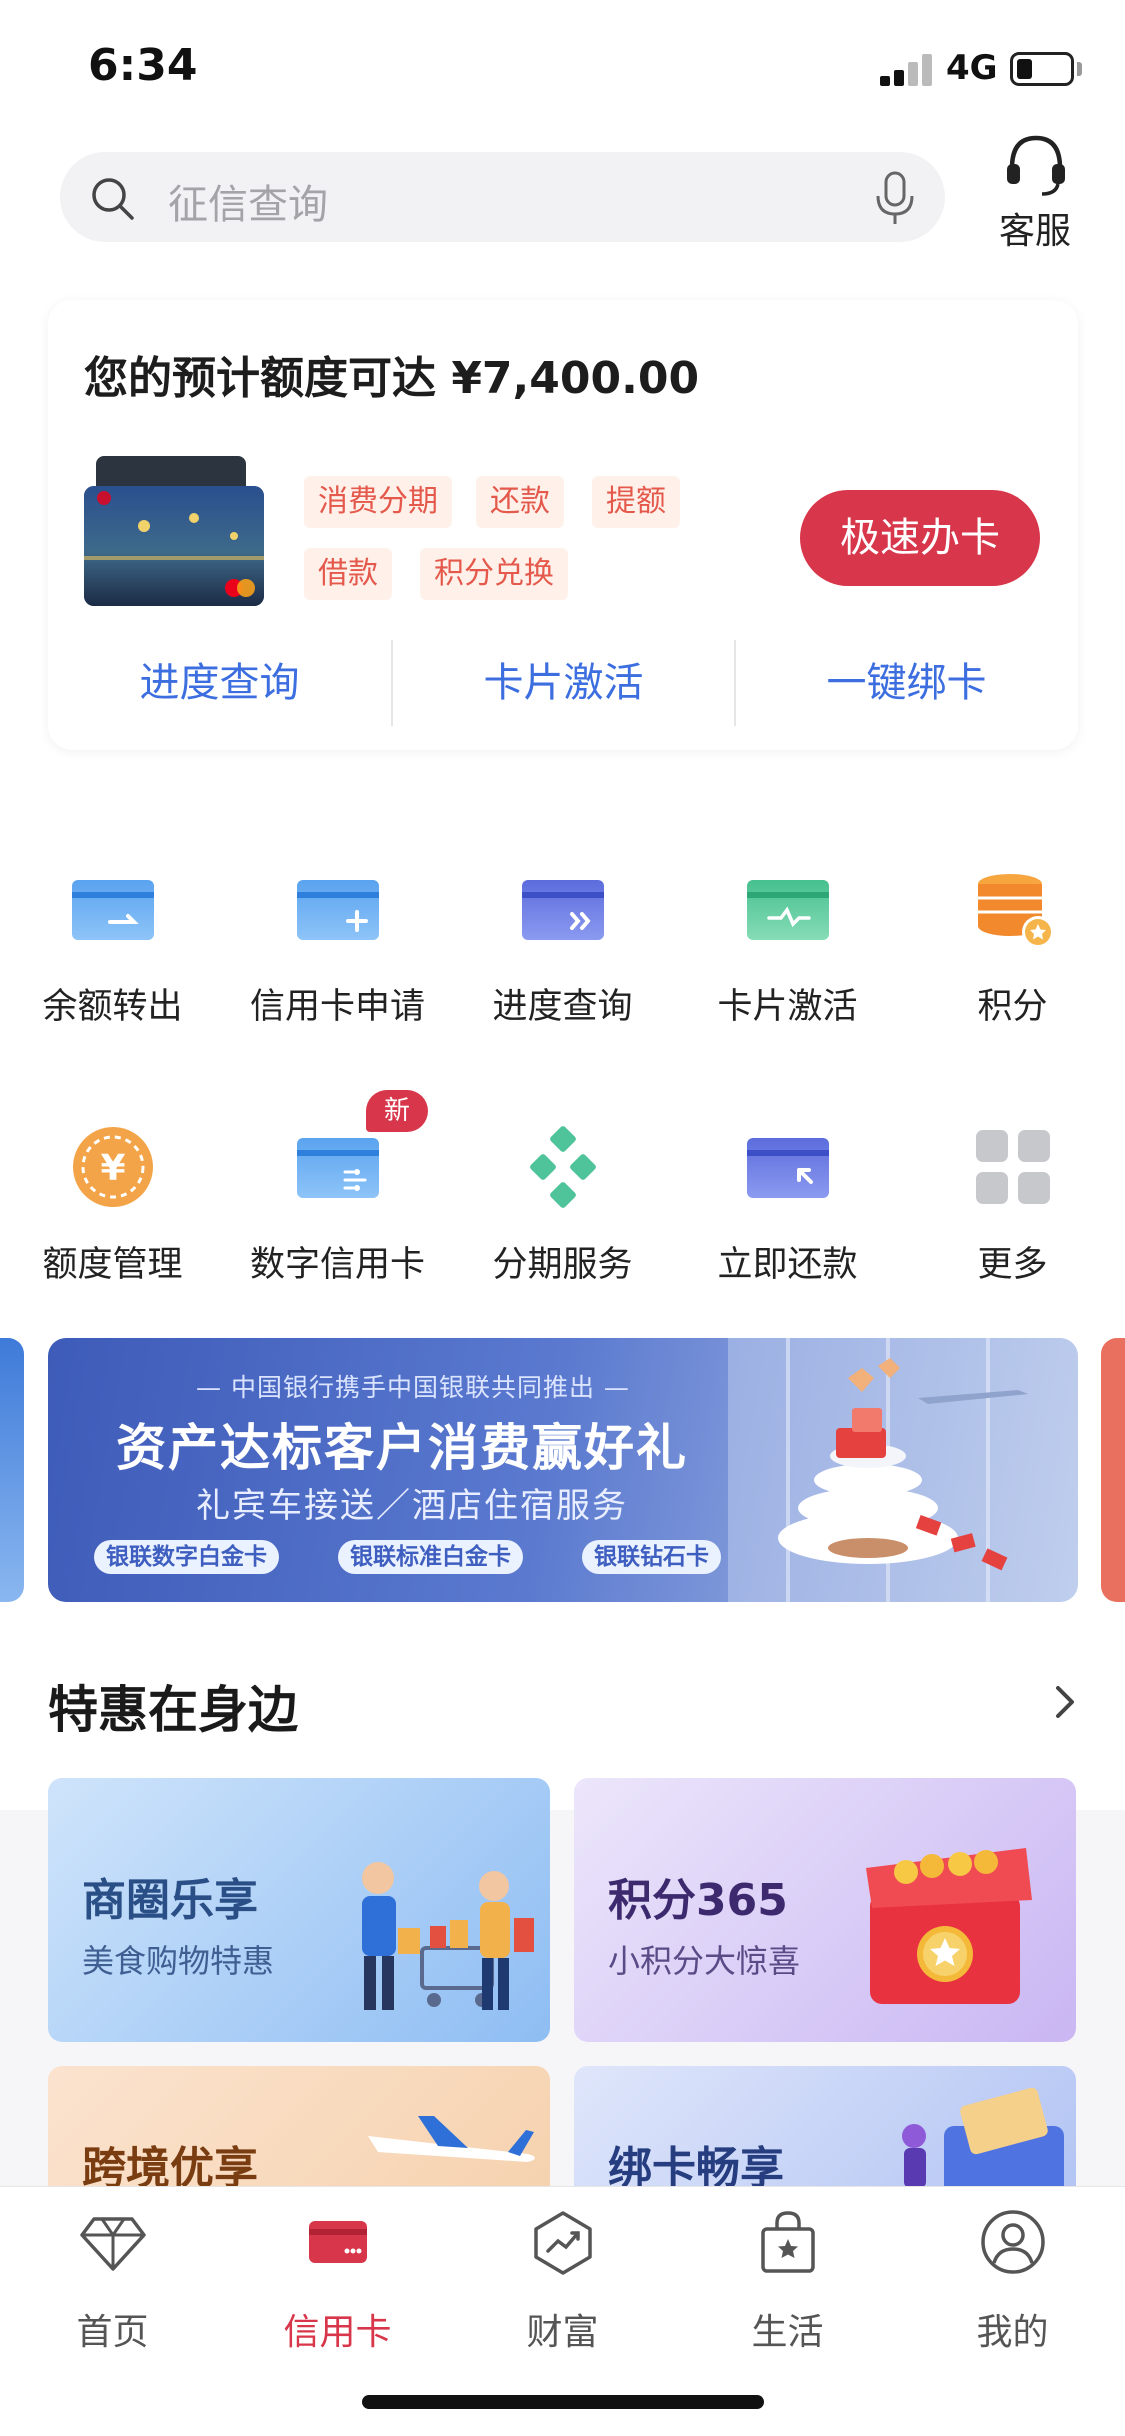 The height and width of the screenshot is (2436, 1125). I want to click on airplane-illustration, so click(451, 2139).